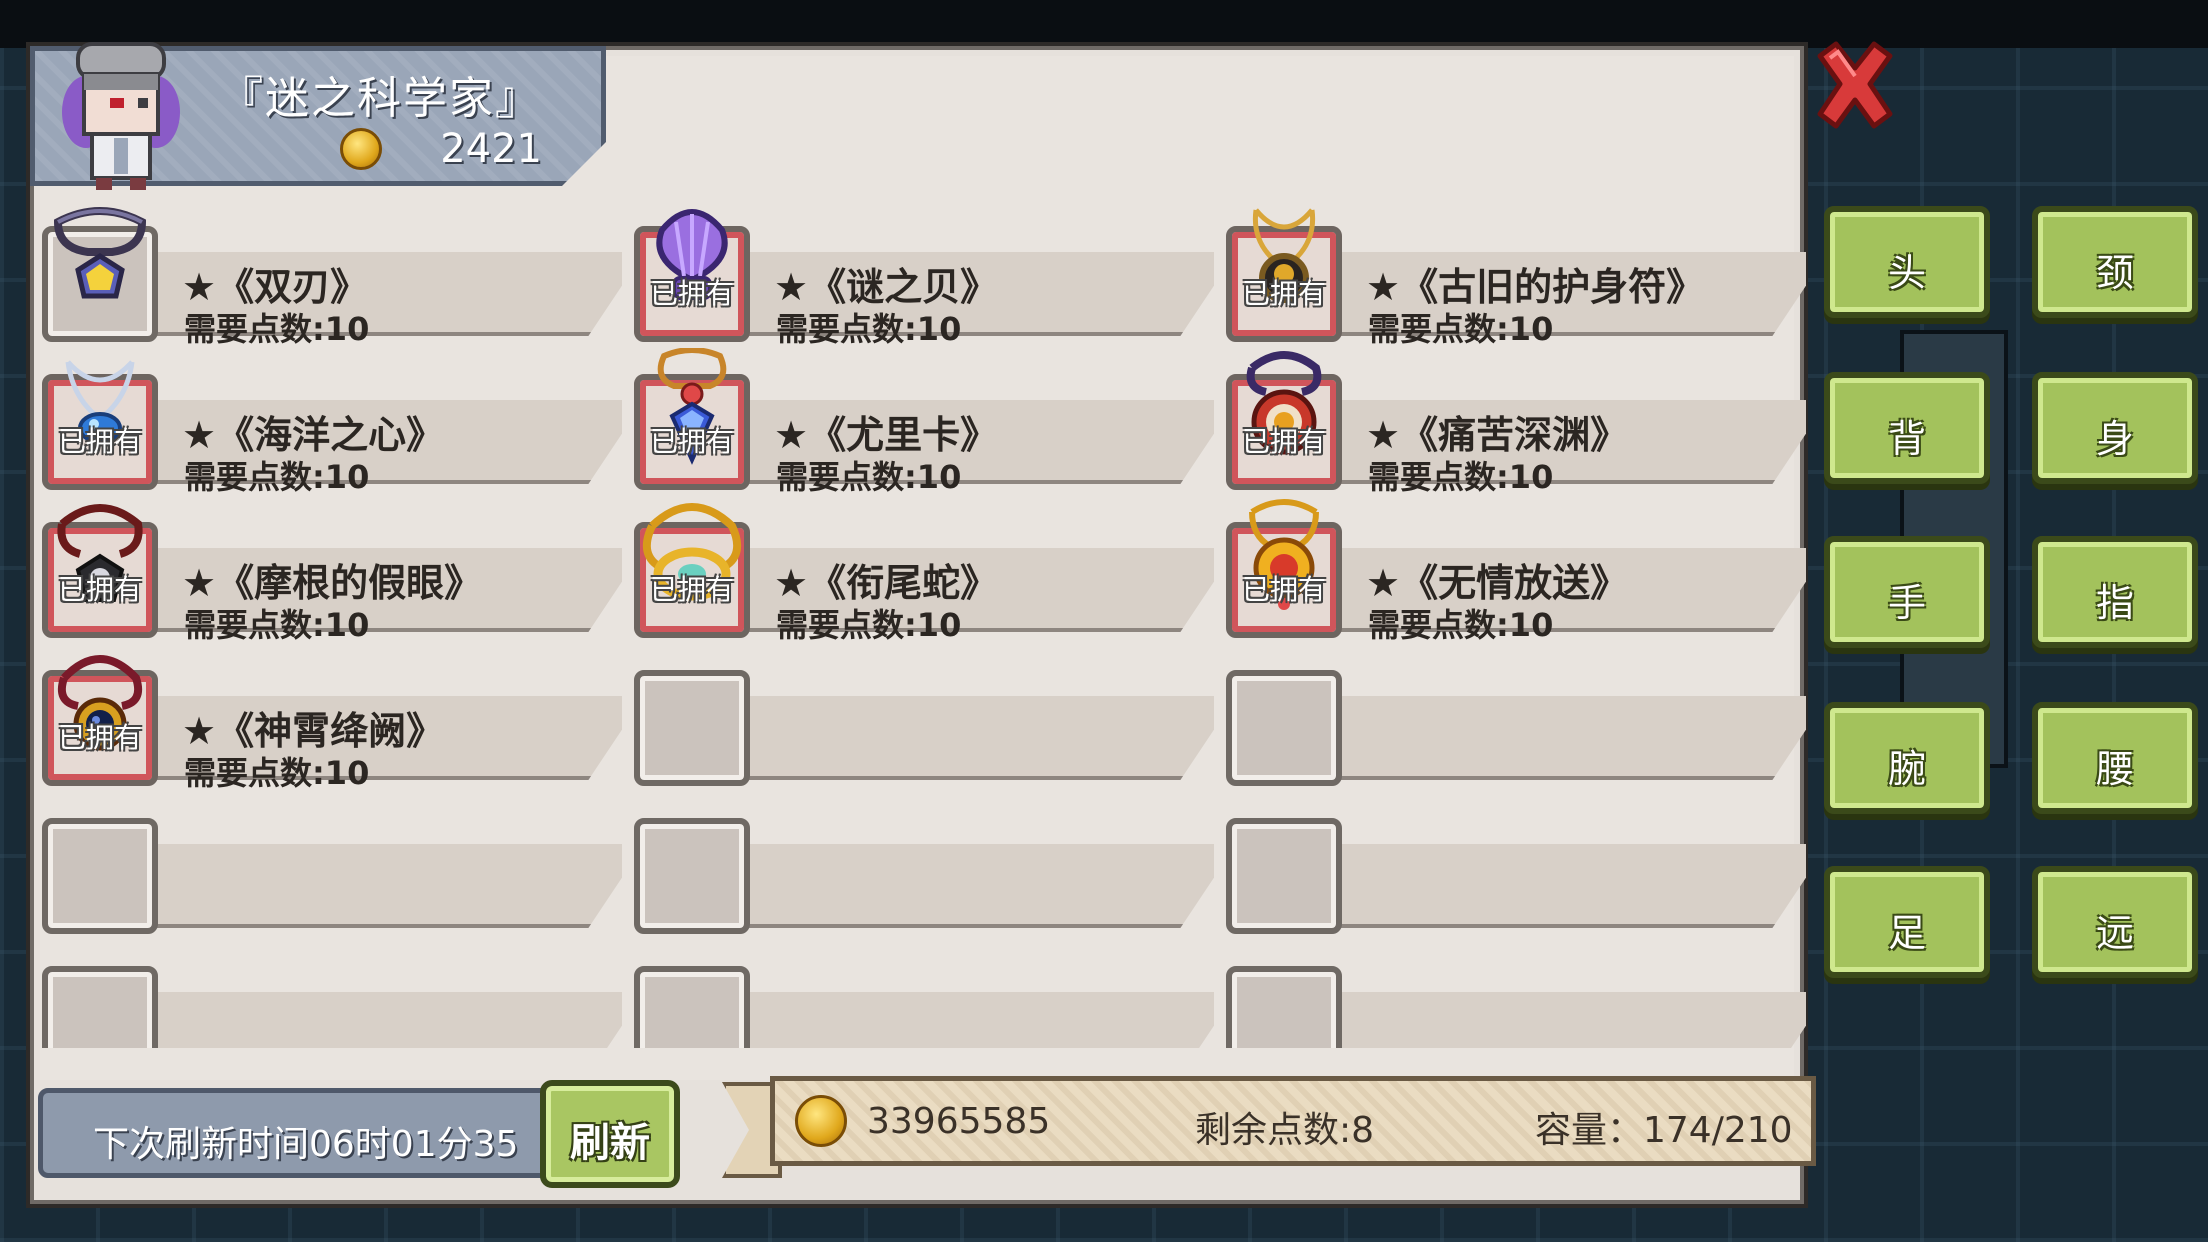 The image size is (2208, 1242). What do you see at coordinates (886, 435) in the screenshot?
I see `item-name: ★《尤里卡》` at bounding box center [886, 435].